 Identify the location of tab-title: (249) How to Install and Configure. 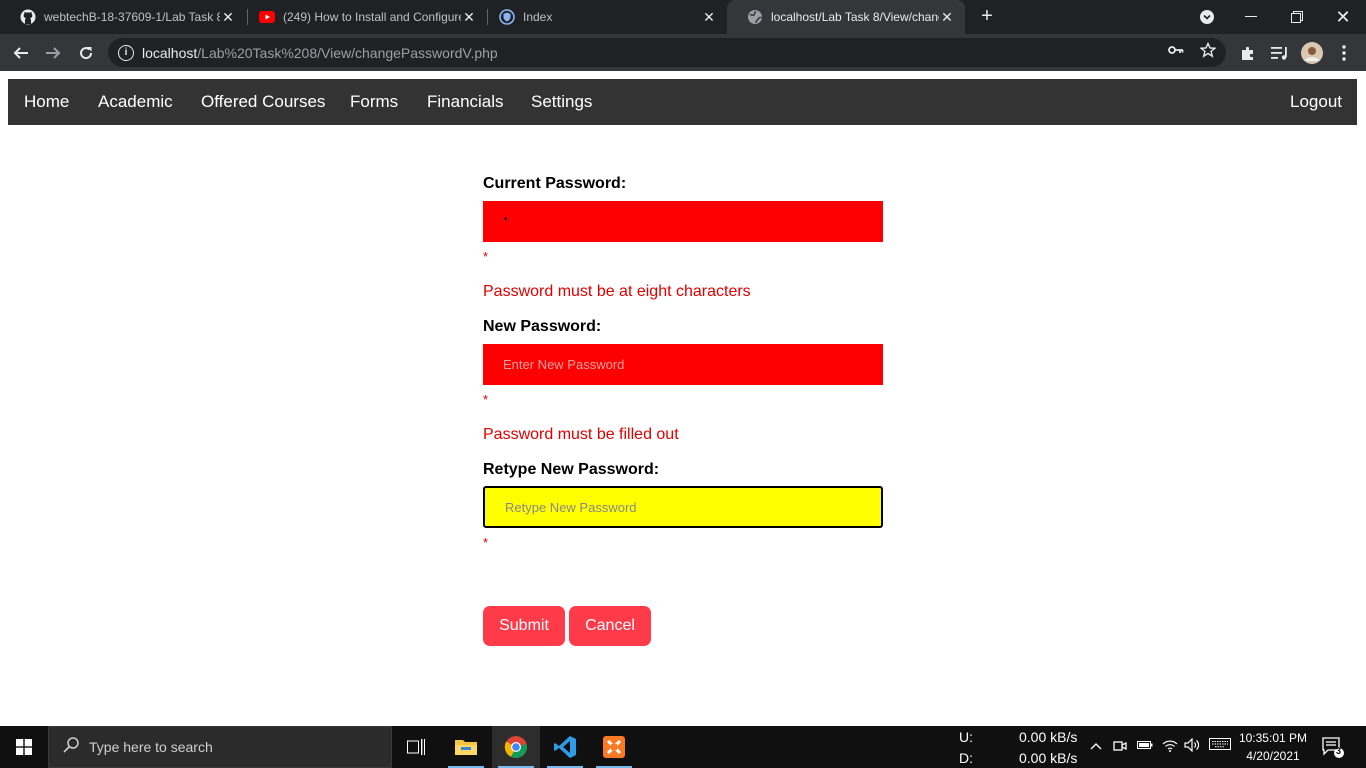
(372, 17).